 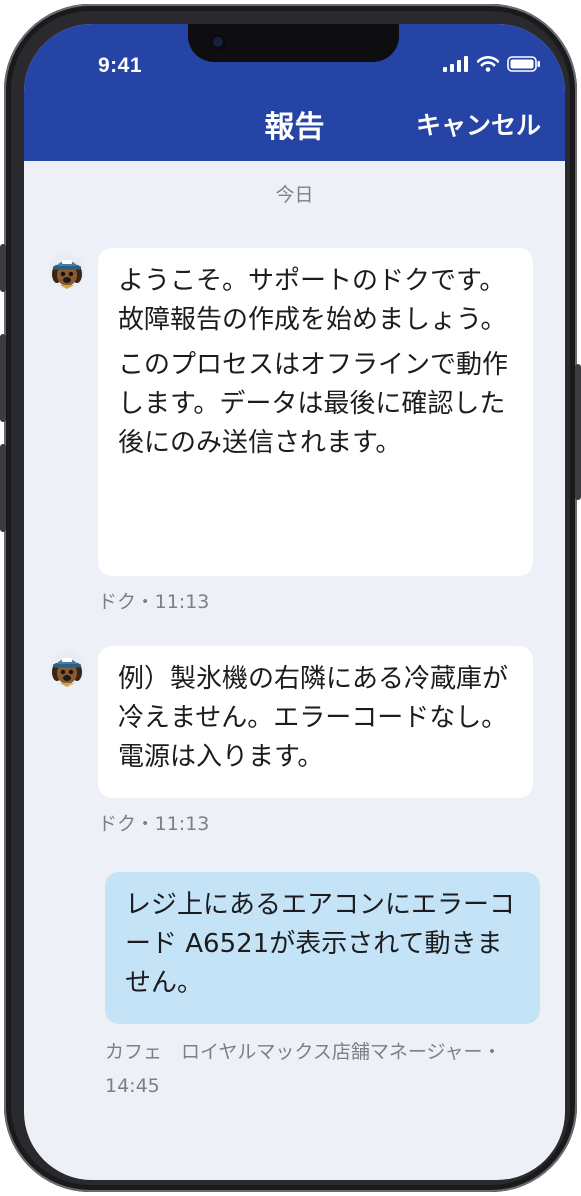 I want to click on bot-message-bubble: 例）製氷機の右隣にある冷蔵庫が冷えません。エラーコードなし。電源は入ります。, so click(x=315, y=722).